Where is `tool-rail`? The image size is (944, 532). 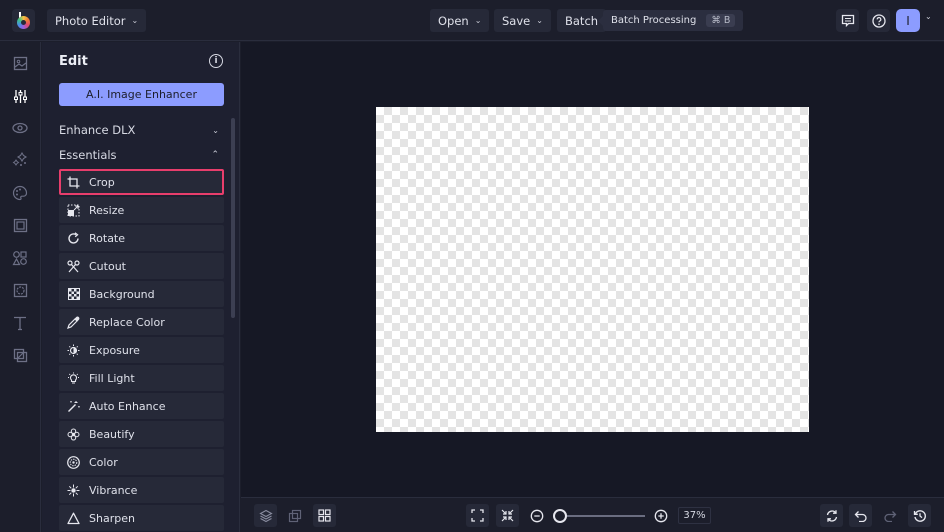
tool-rail is located at coordinates (20, 287).